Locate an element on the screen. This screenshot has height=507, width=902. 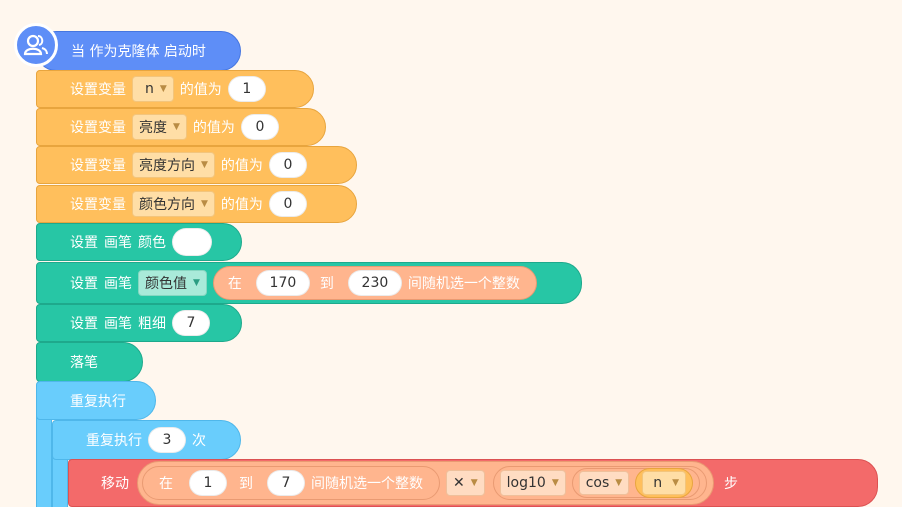
trig-dropdown: cos ▼ is located at coordinates (604, 483).